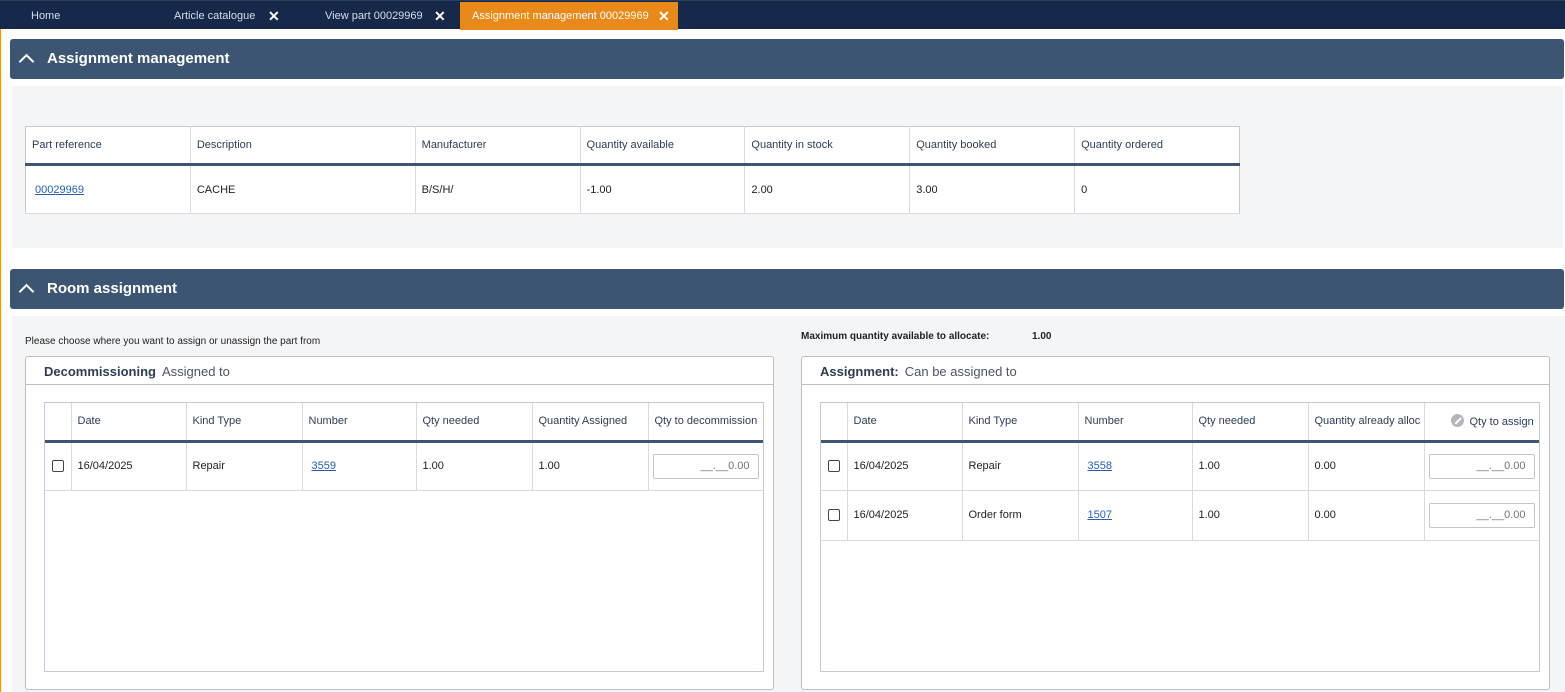 The image size is (1565, 692). I want to click on part-reference-link: 00029969, so click(59, 190).